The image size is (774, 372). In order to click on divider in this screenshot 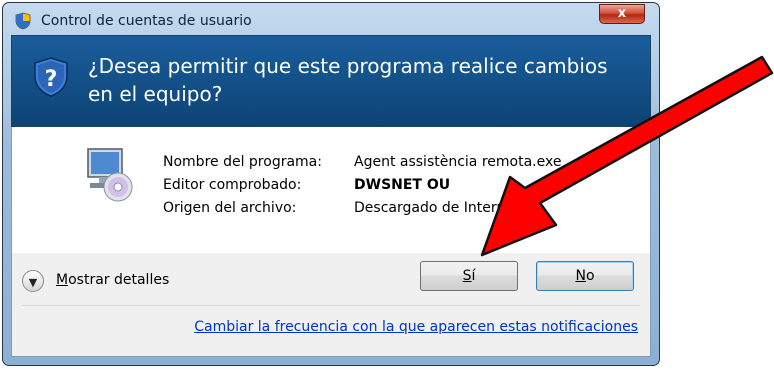, I will do `click(331, 305)`.